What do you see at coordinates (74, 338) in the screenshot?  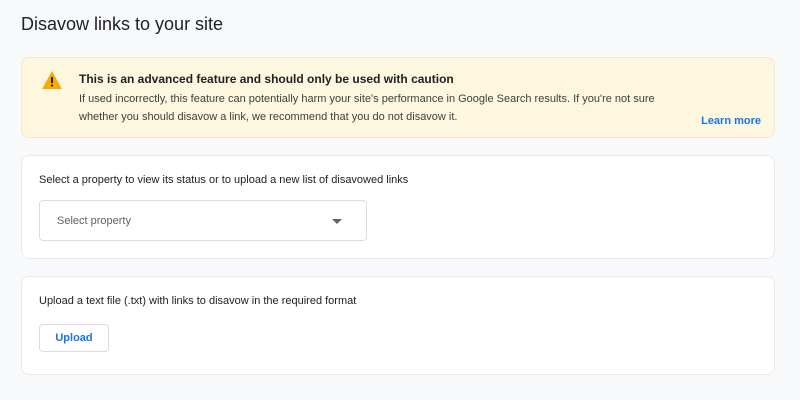 I see `upload-button: Upload` at bounding box center [74, 338].